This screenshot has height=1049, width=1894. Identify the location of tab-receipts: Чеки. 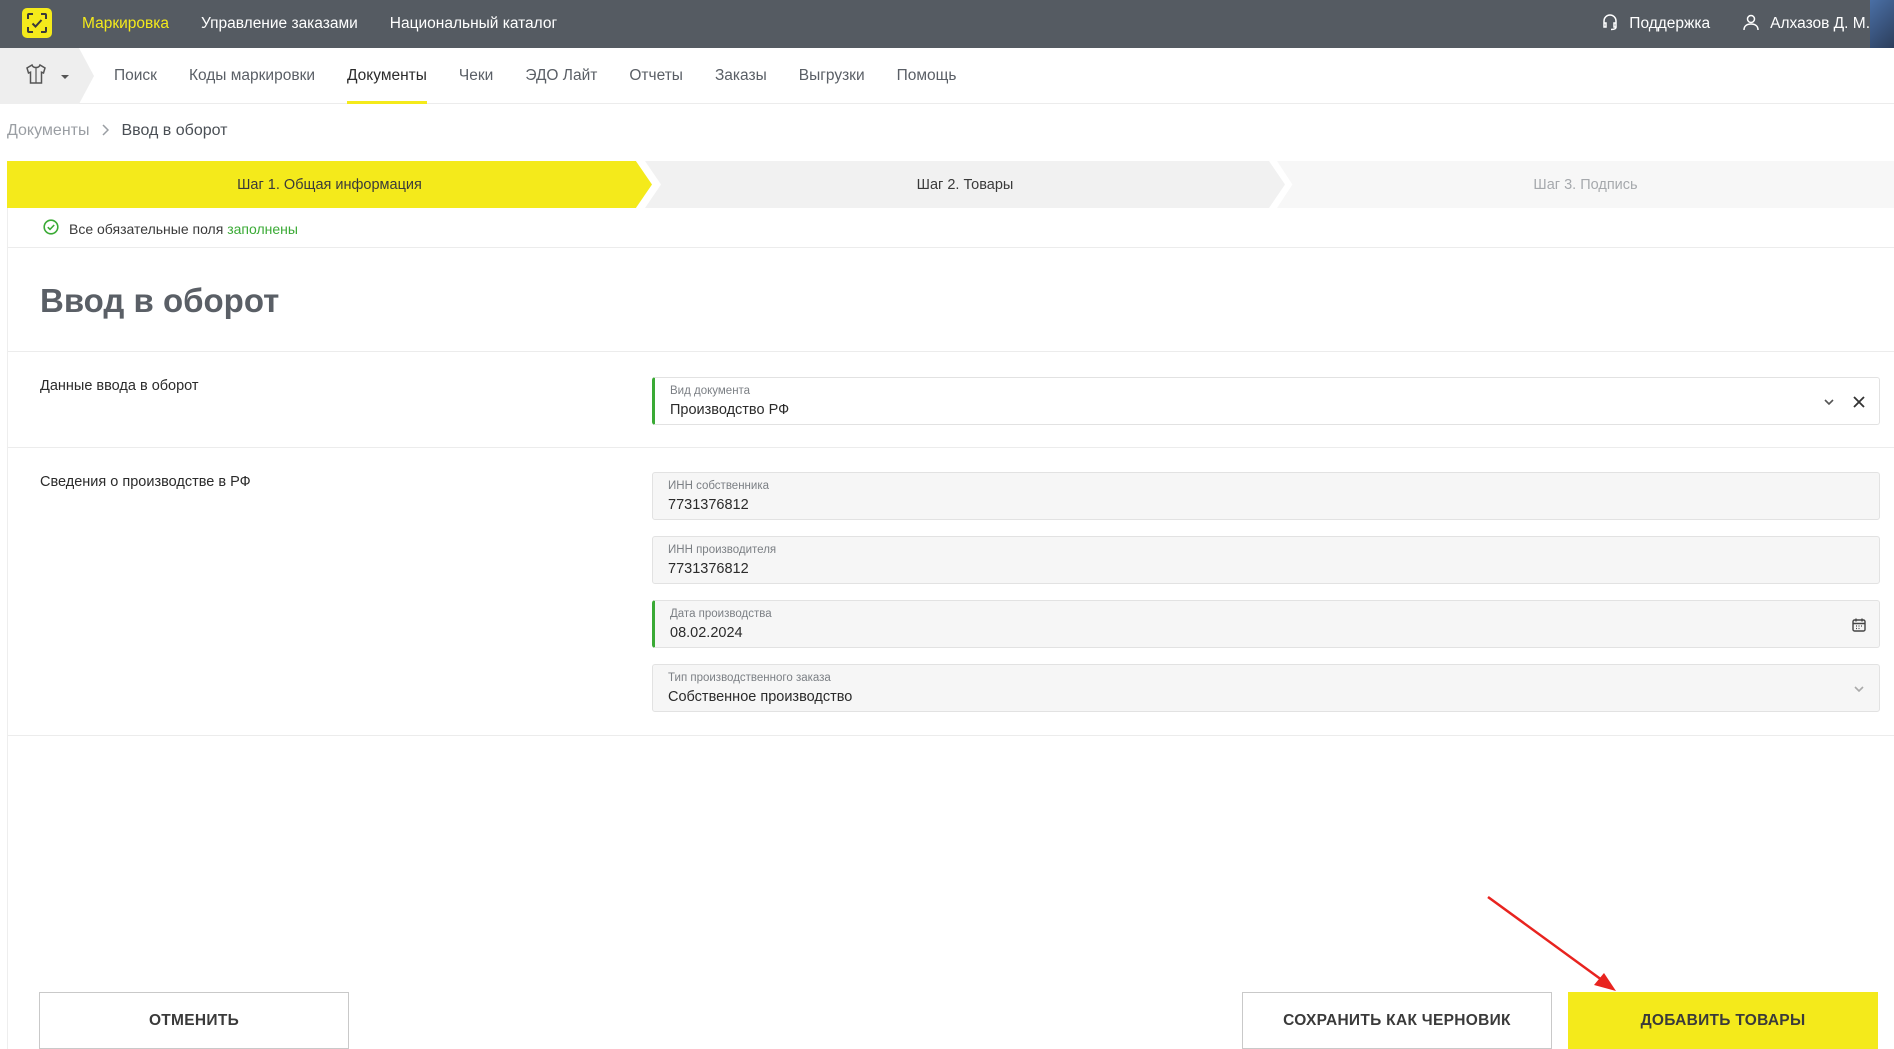
(476, 76).